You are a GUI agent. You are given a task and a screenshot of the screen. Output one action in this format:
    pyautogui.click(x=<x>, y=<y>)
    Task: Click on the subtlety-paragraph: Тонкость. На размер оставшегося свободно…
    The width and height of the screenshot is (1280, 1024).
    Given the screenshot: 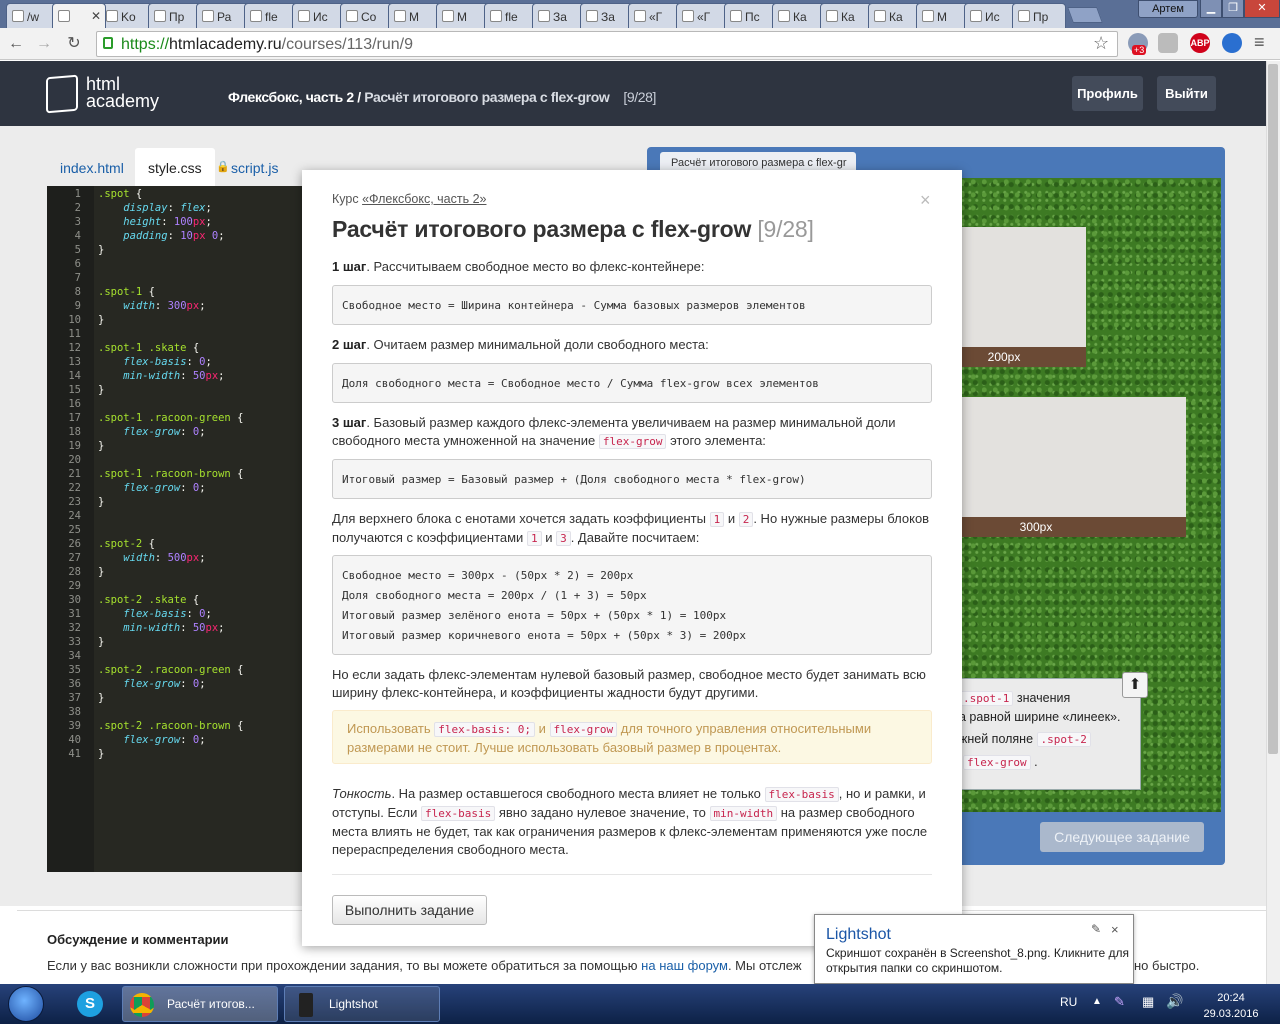 What is the action you would take?
    pyautogui.click(x=630, y=821)
    